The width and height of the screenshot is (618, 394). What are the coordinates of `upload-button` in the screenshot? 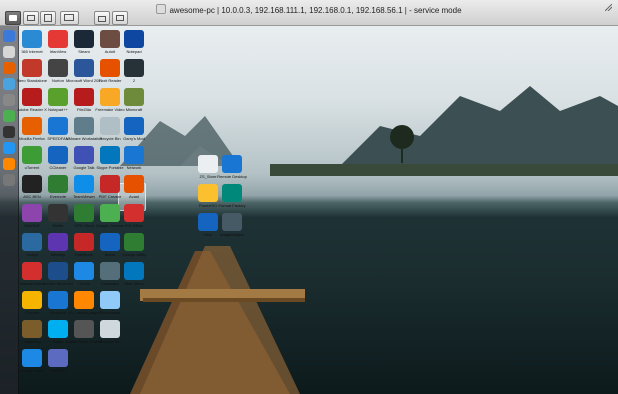 It's located at (102, 18).